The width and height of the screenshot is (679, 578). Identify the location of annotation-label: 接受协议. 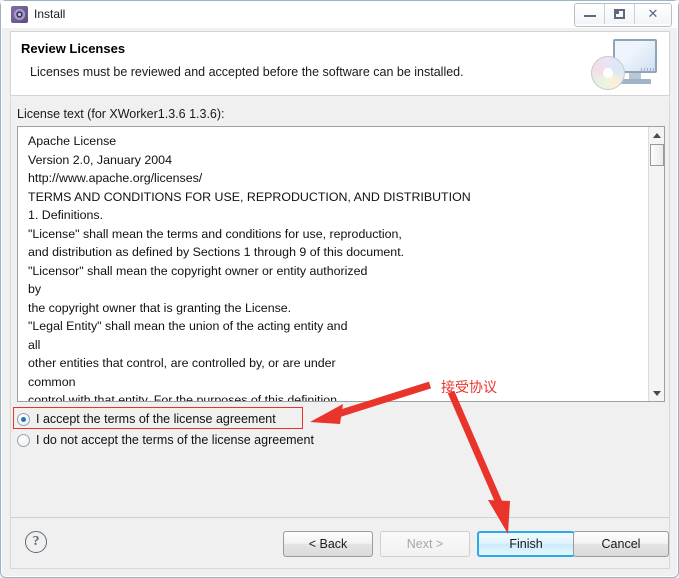
(469, 388).